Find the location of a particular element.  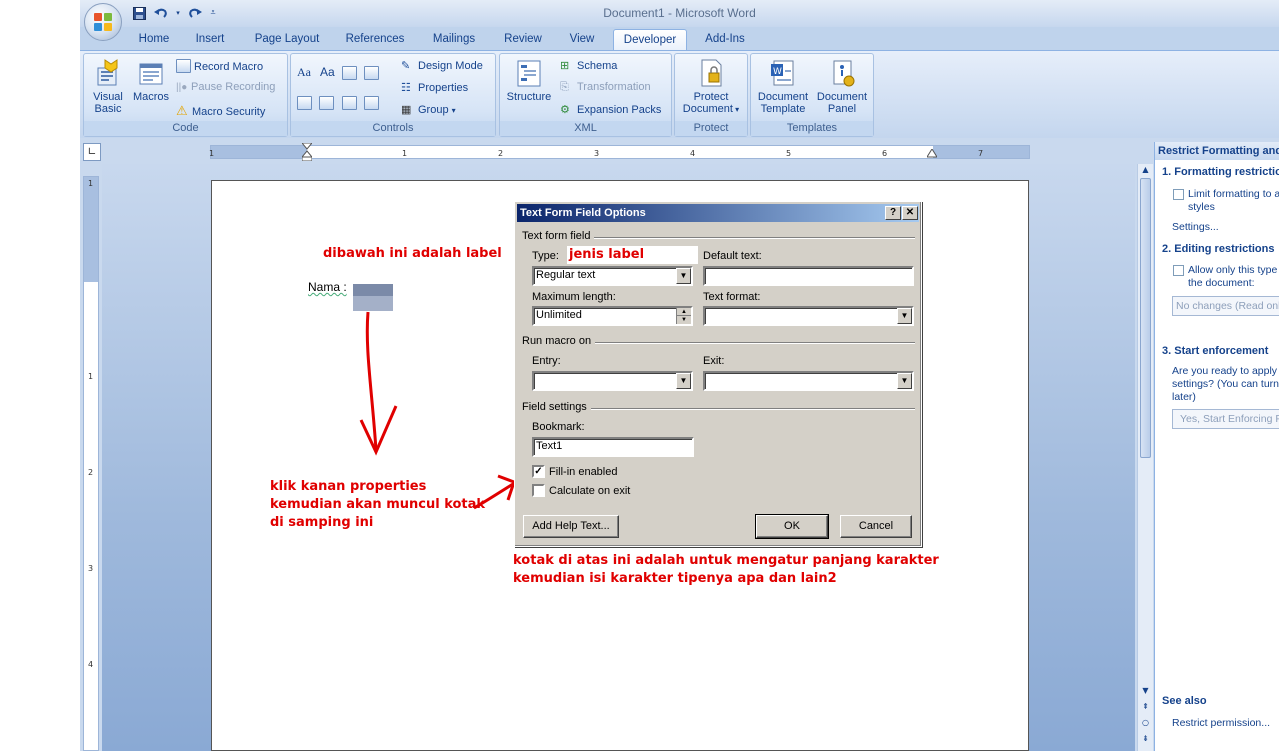

type-annotation-box: jenis label is located at coordinates (632, 255).